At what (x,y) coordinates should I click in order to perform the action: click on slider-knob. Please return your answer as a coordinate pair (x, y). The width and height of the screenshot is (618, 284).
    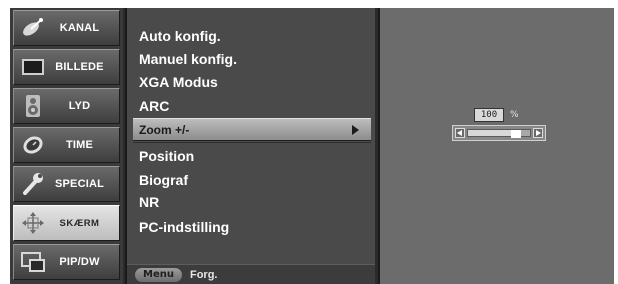
    Looking at the image, I should click on (515, 134).